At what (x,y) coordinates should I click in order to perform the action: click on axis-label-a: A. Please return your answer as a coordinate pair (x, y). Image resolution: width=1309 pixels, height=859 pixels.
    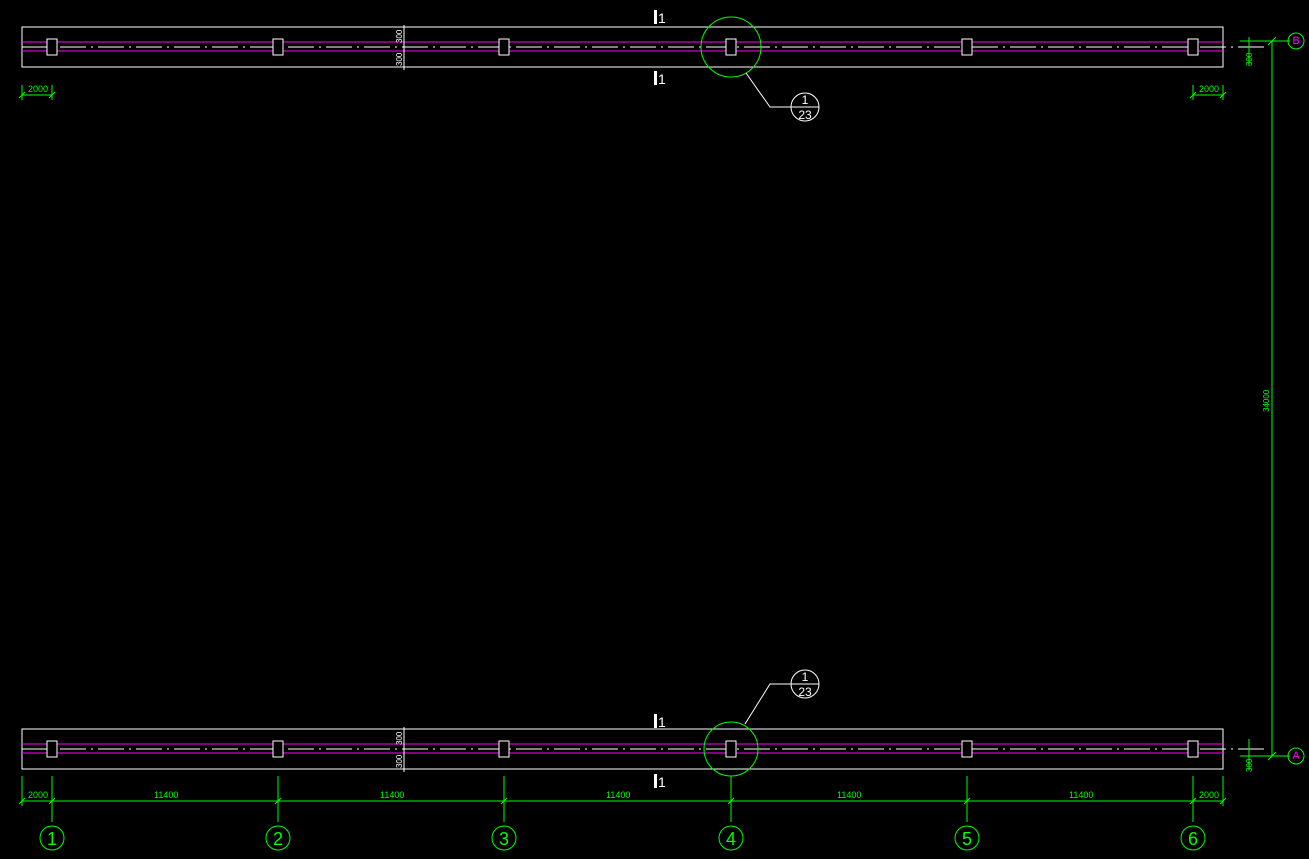
    Looking at the image, I should click on (1296, 756).